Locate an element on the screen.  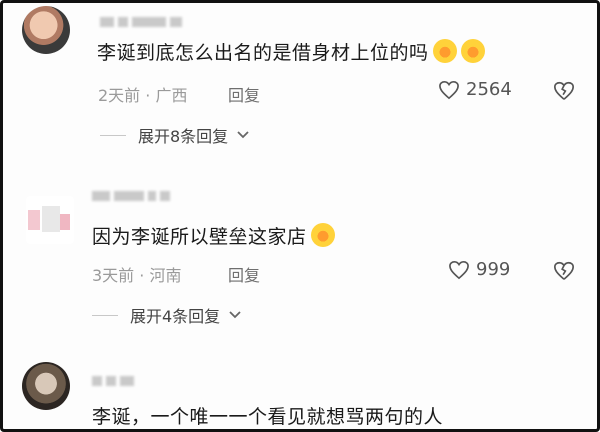
like-button: 999 is located at coordinates (479, 269).